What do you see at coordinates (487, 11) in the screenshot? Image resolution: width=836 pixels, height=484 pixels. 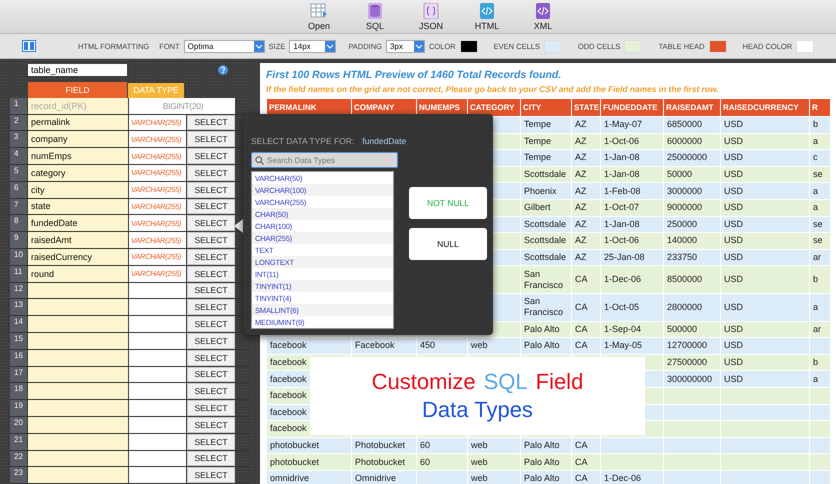 I see `code-icon` at bounding box center [487, 11].